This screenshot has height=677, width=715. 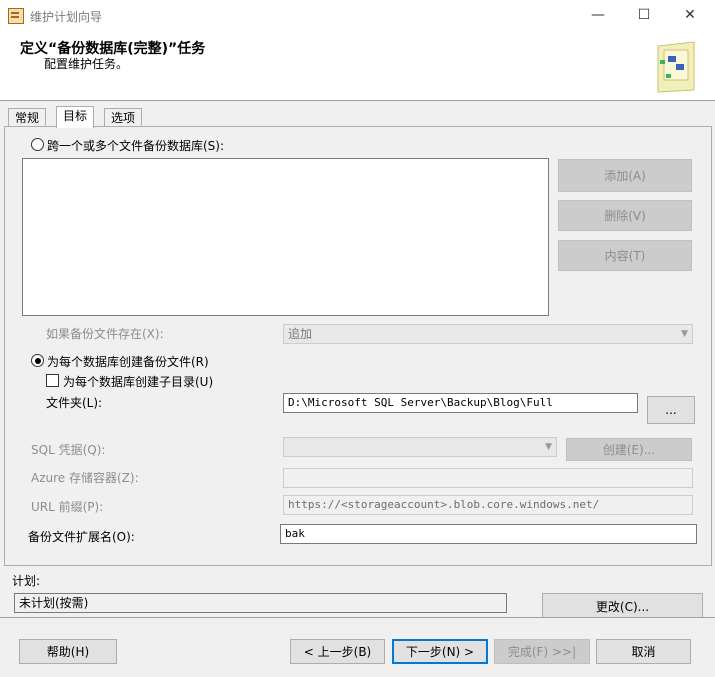 What do you see at coordinates (357, 15) in the screenshot?
I see `title-bar: 维护计划向导 — ☐ ✕` at bounding box center [357, 15].